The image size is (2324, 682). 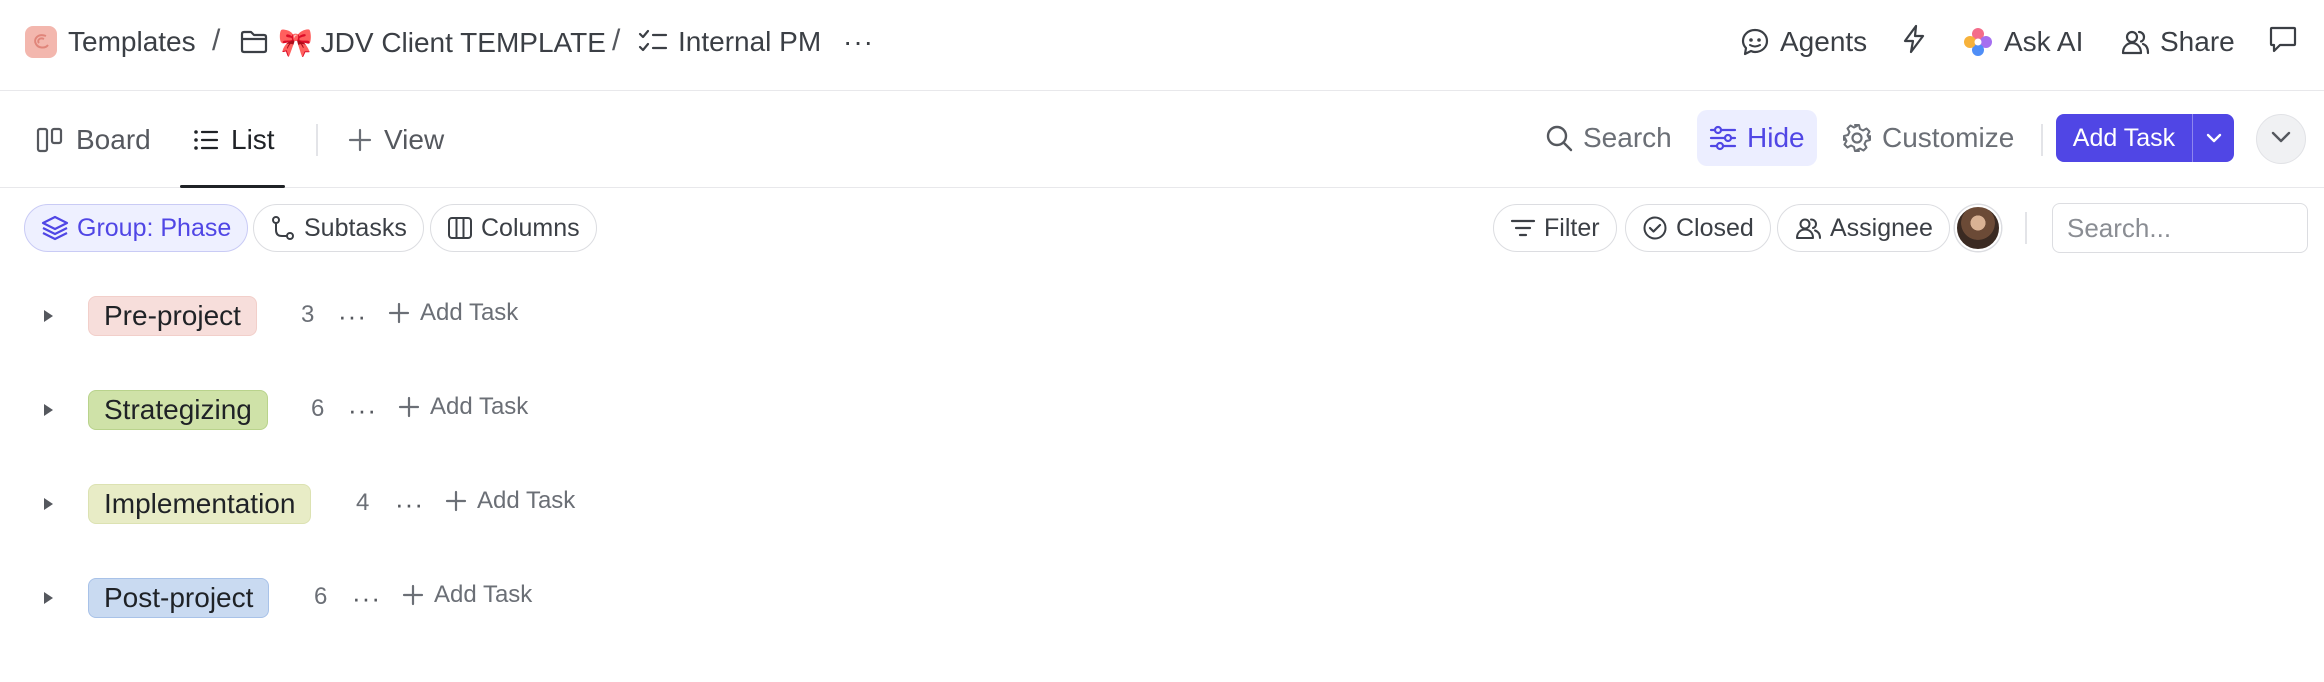 I want to click on group-header-post-project: Post-project 6 ··· Add Task, so click(x=350, y=598).